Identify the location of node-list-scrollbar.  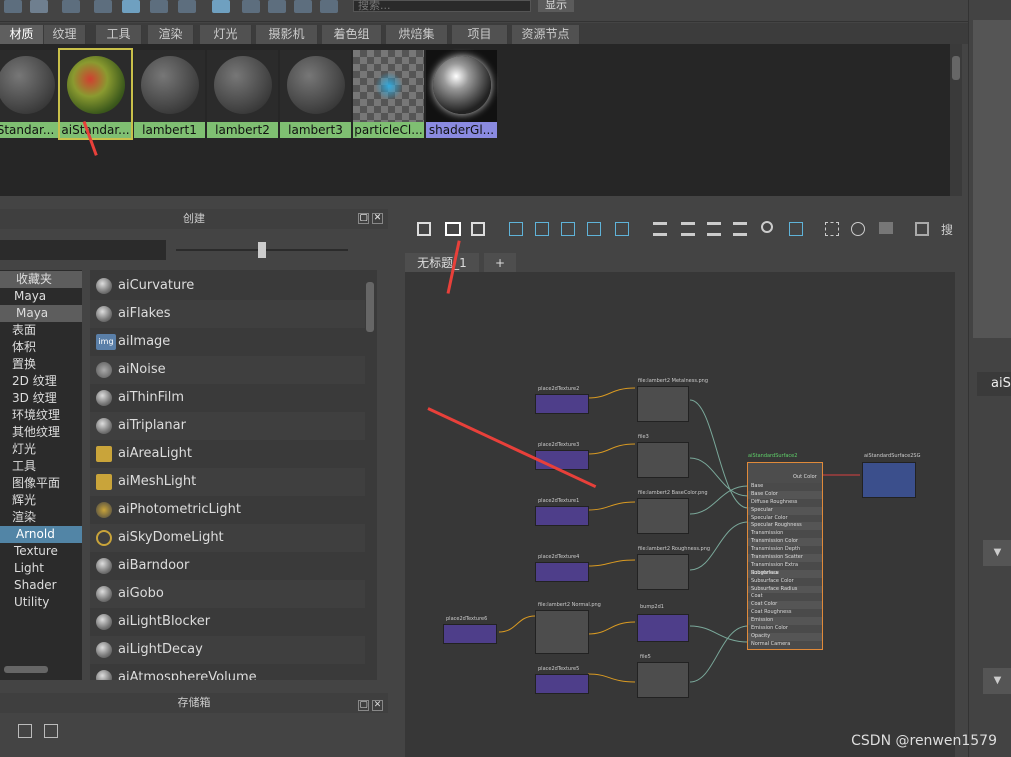
(370, 307).